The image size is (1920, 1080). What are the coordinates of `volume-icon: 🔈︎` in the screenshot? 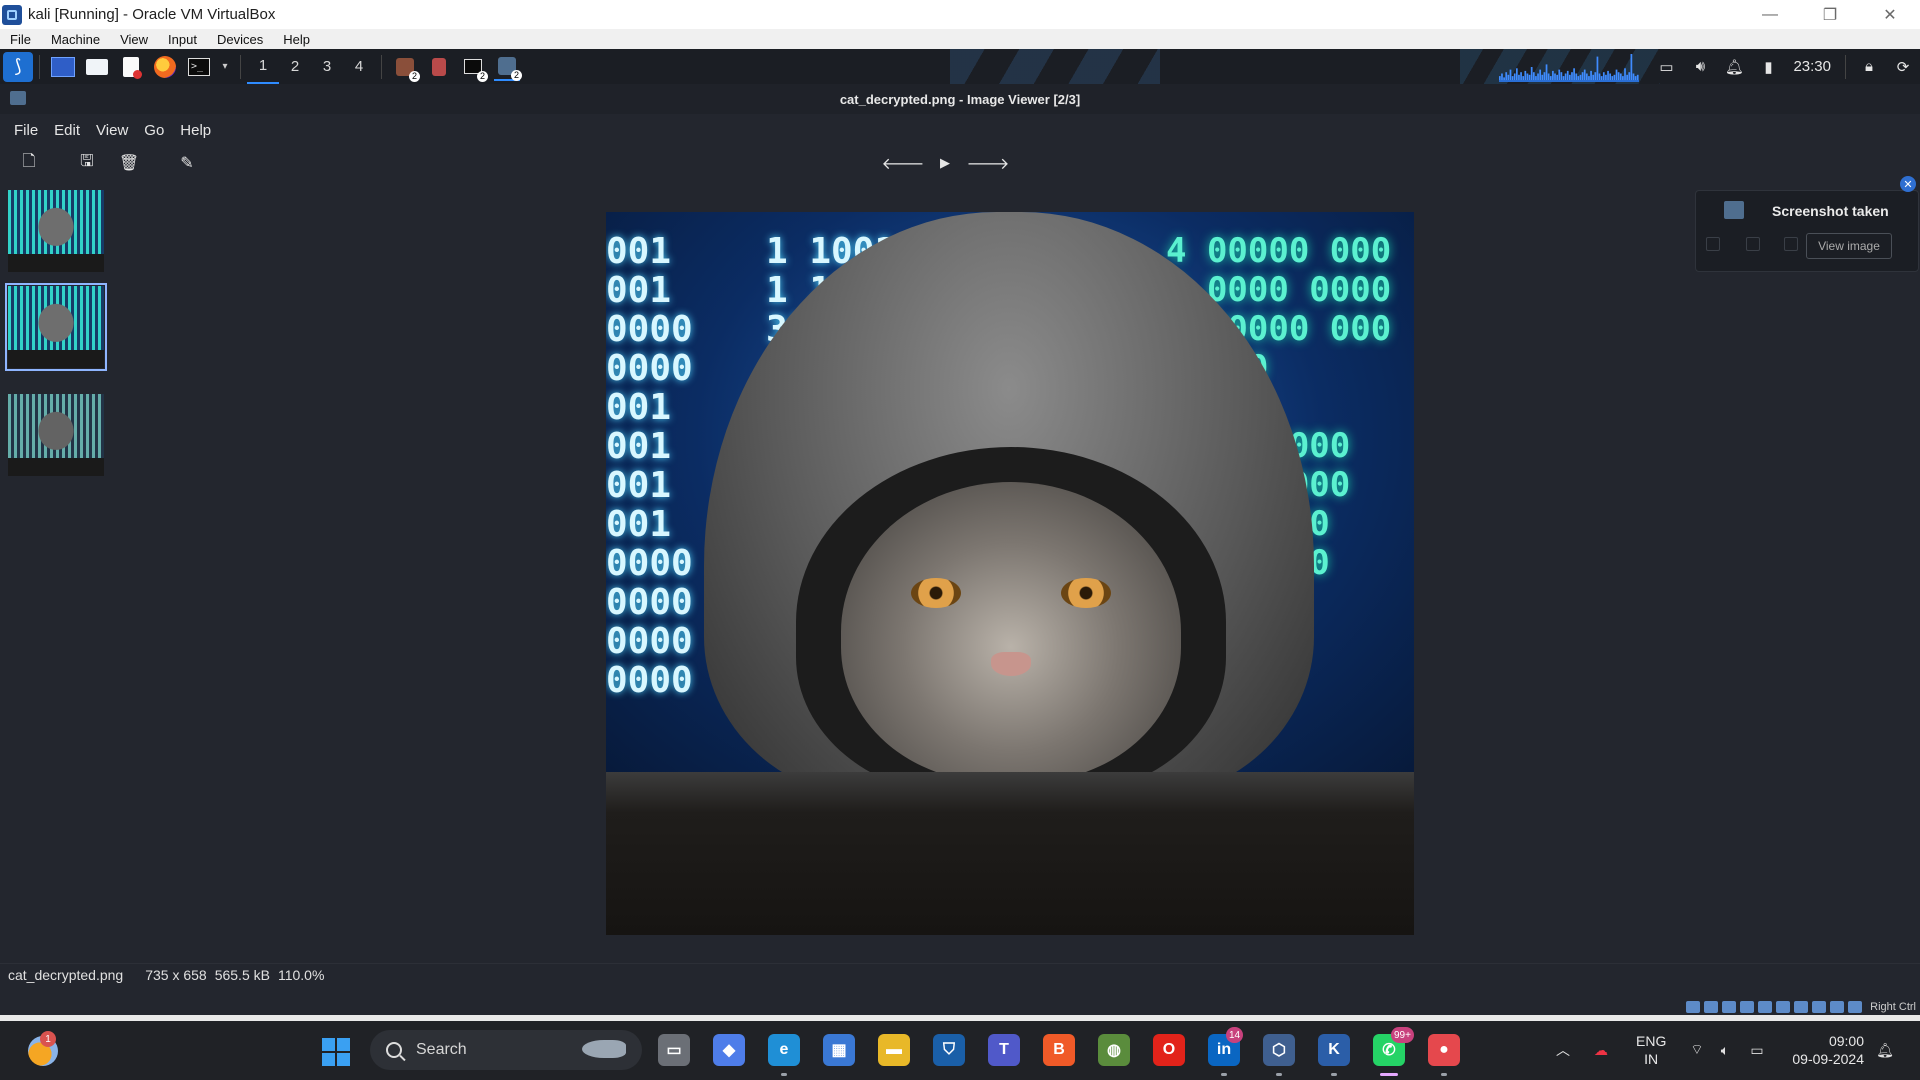 It's located at (1725, 1050).